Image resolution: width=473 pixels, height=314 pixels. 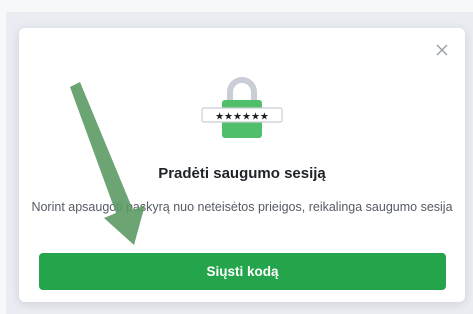 I want to click on close-button, so click(x=442, y=50).